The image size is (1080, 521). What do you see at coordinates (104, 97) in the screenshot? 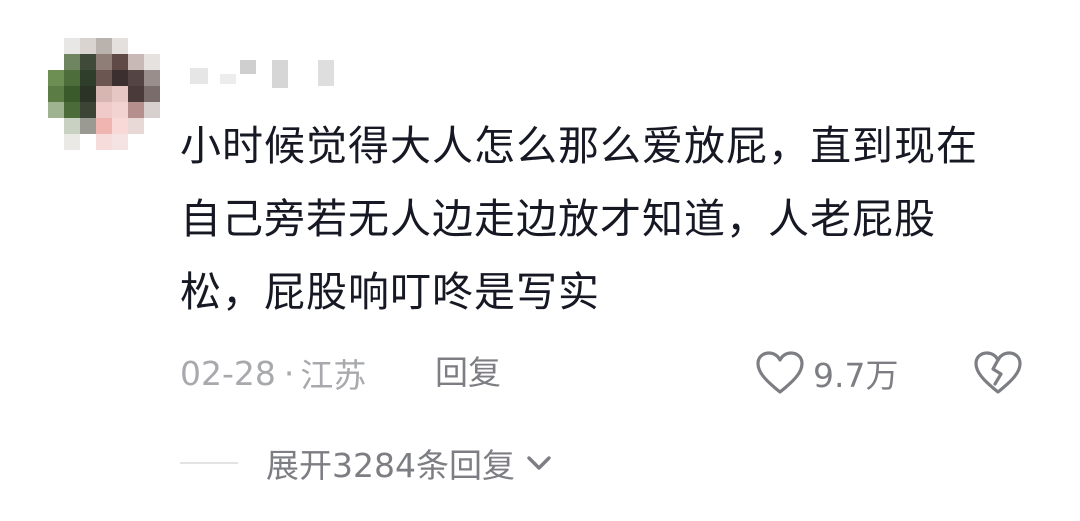
I see `avatar` at bounding box center [104, 97].